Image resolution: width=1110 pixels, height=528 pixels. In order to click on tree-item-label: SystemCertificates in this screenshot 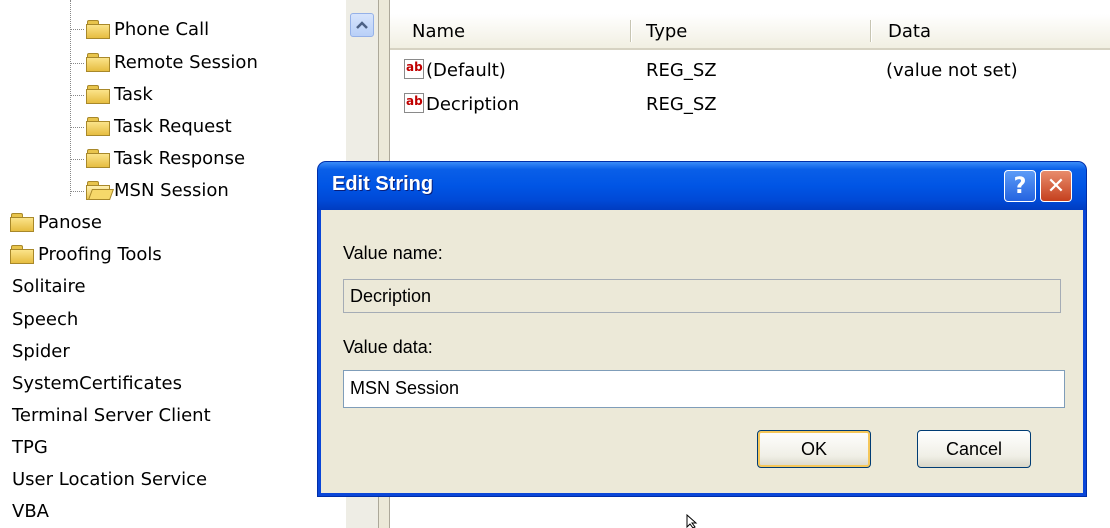, I will do `click(97, 383)`.